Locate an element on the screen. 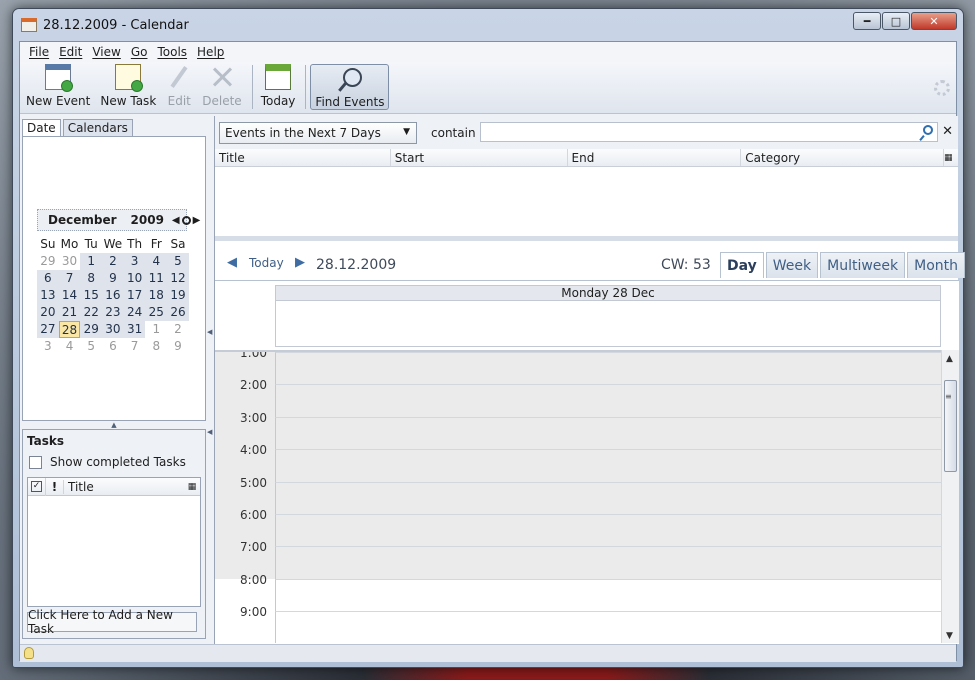 Image resolution: width=975 pixels, height=680 pixels. event-list: Title Start End Category ▦ is located at coordinates (586, 195).